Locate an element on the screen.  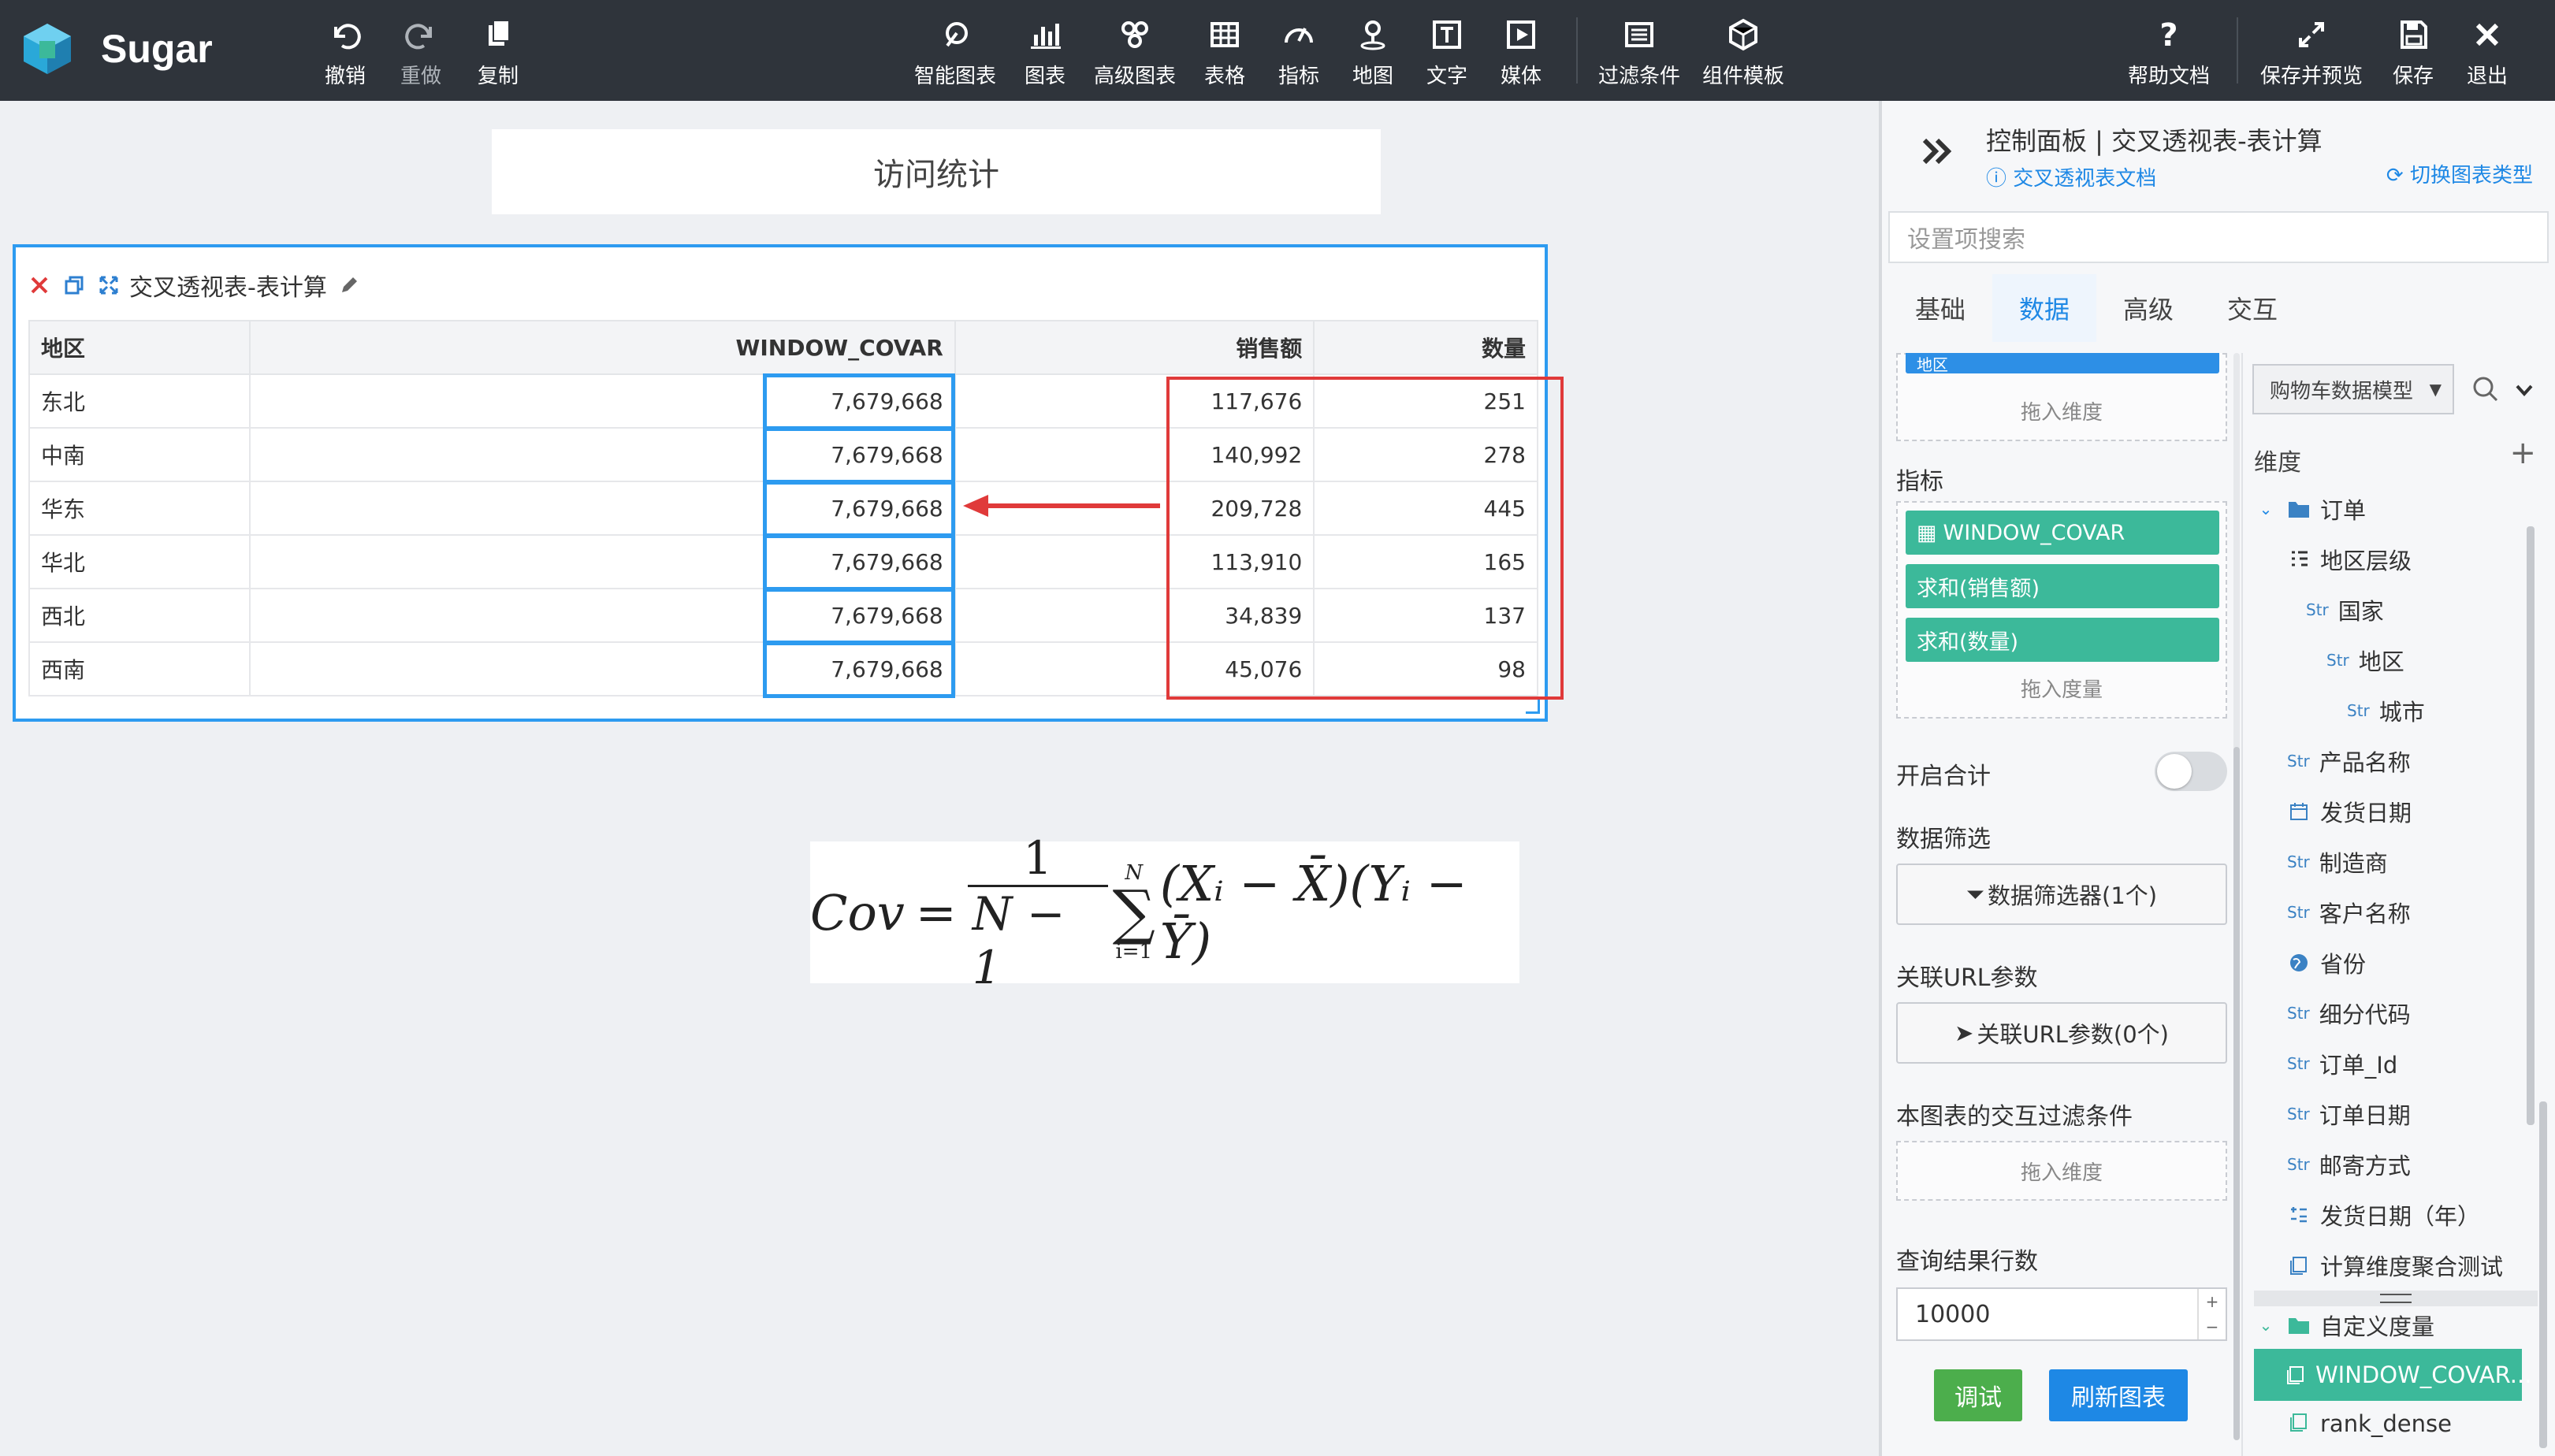
refresh-chart-button: 刷新图表 is located at coordinates (2118, 1395).